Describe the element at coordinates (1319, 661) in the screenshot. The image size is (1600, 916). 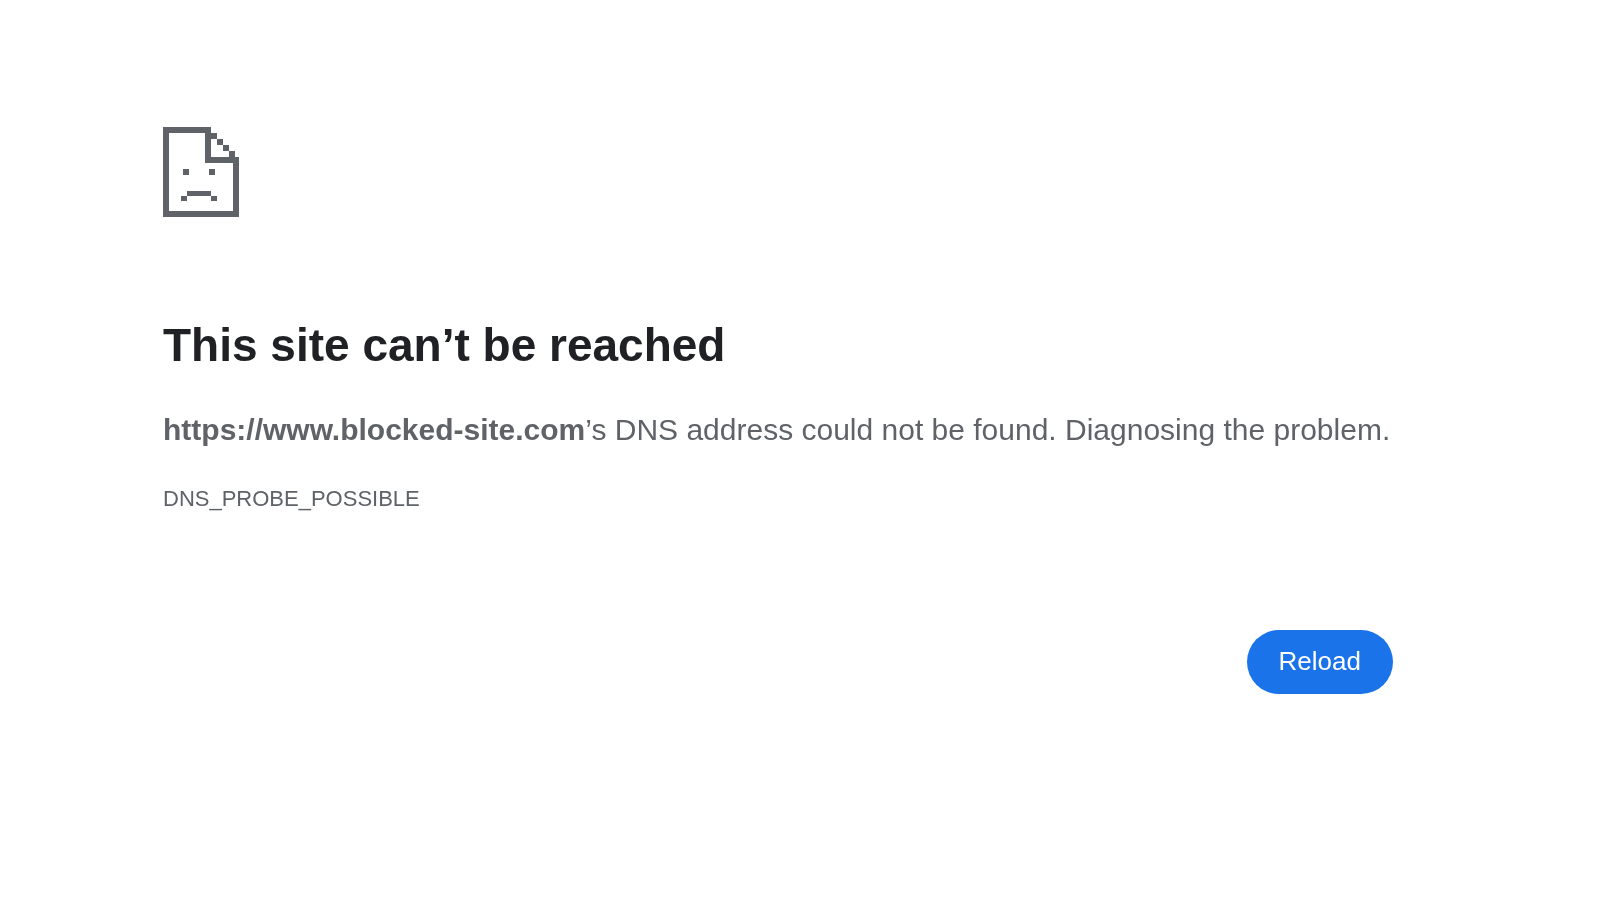
I see `reload-button: Reload` at that location.